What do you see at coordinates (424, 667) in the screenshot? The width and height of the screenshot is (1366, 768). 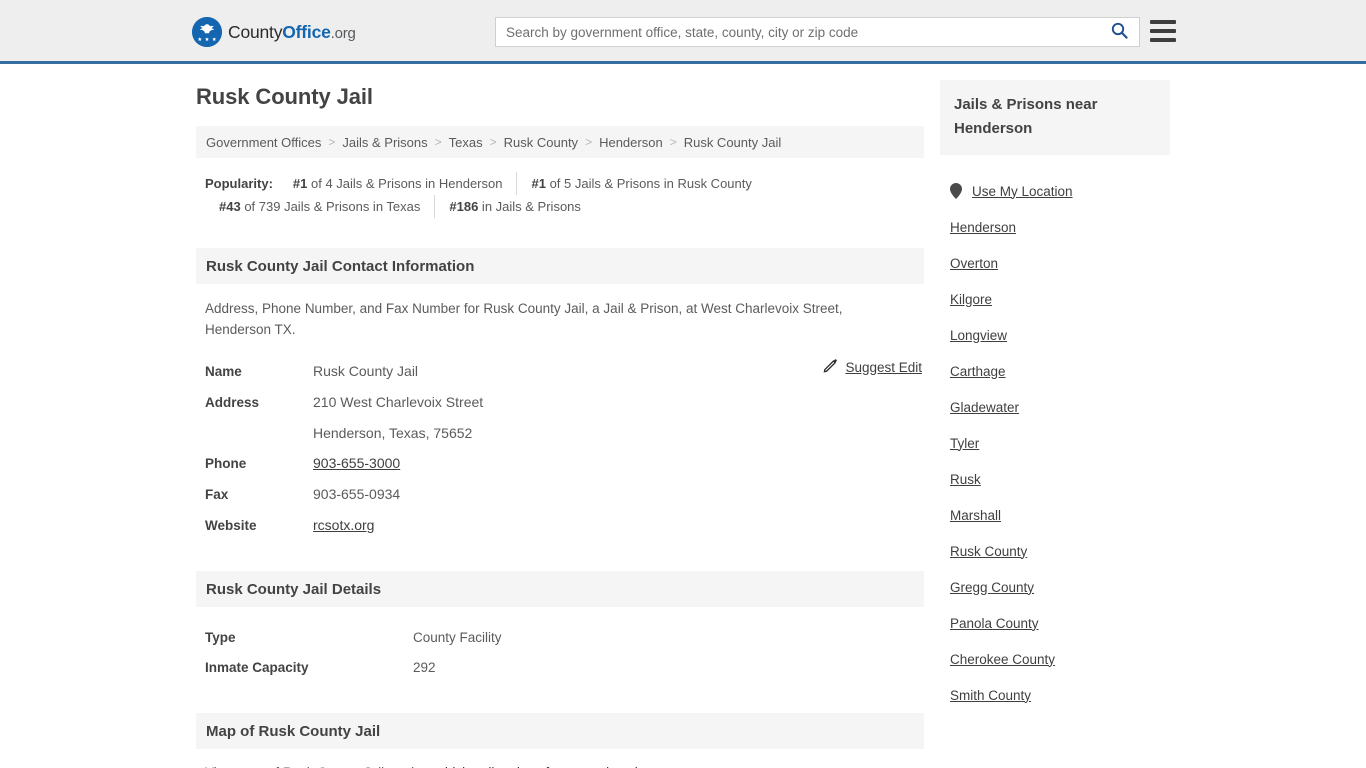 I see `details-value: 292` at bounding box center [424, 667].